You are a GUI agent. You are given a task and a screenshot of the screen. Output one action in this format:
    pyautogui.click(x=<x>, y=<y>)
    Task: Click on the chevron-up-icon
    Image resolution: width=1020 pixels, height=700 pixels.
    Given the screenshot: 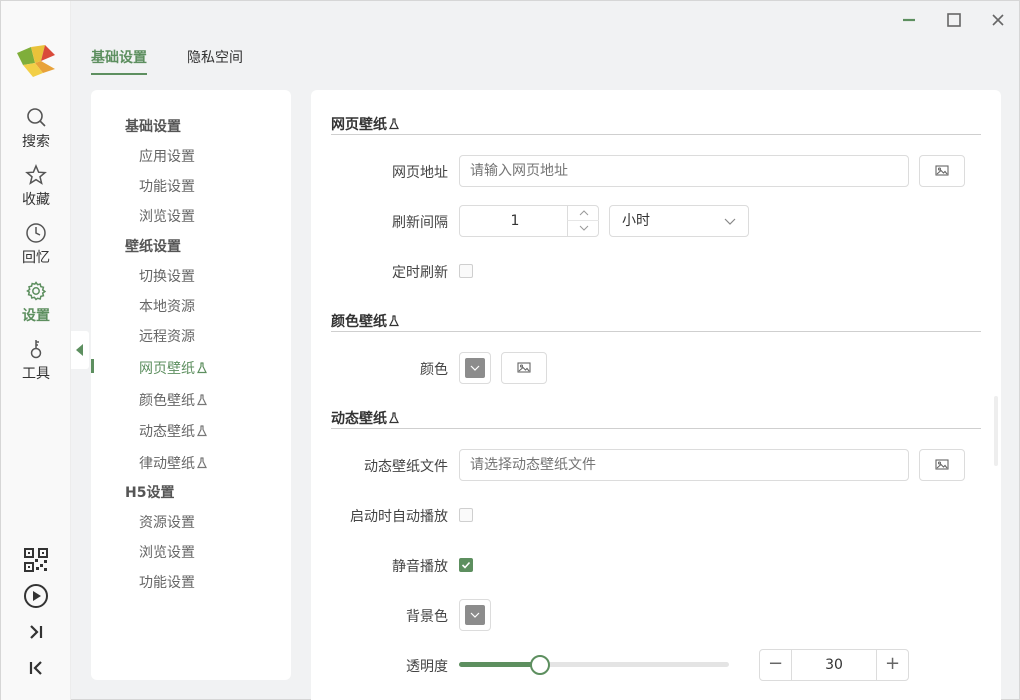 What is the action you would take?
    pyautogui.click(x=584, y=213)
    